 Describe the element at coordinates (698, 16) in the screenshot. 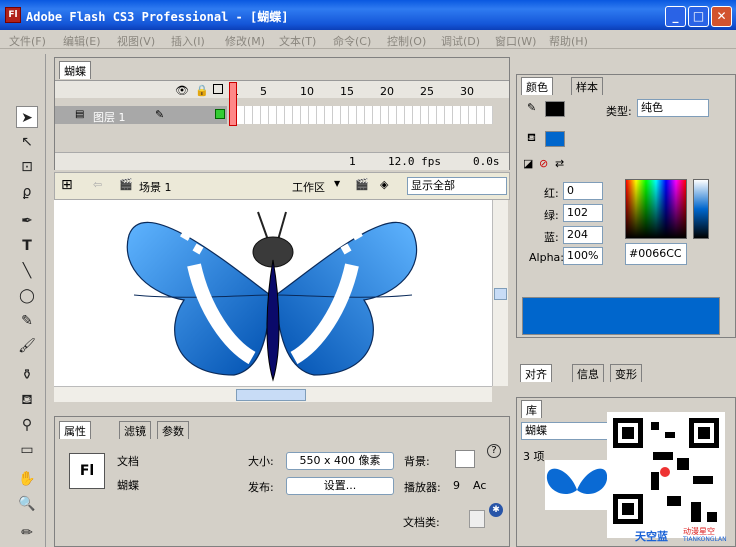

I see `maximize-button: □` at that location.